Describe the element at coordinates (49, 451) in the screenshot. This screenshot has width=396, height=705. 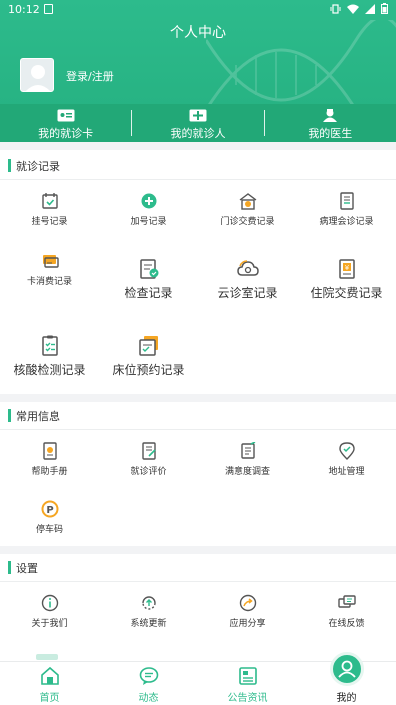
I see `help-manual-icon` at that location.